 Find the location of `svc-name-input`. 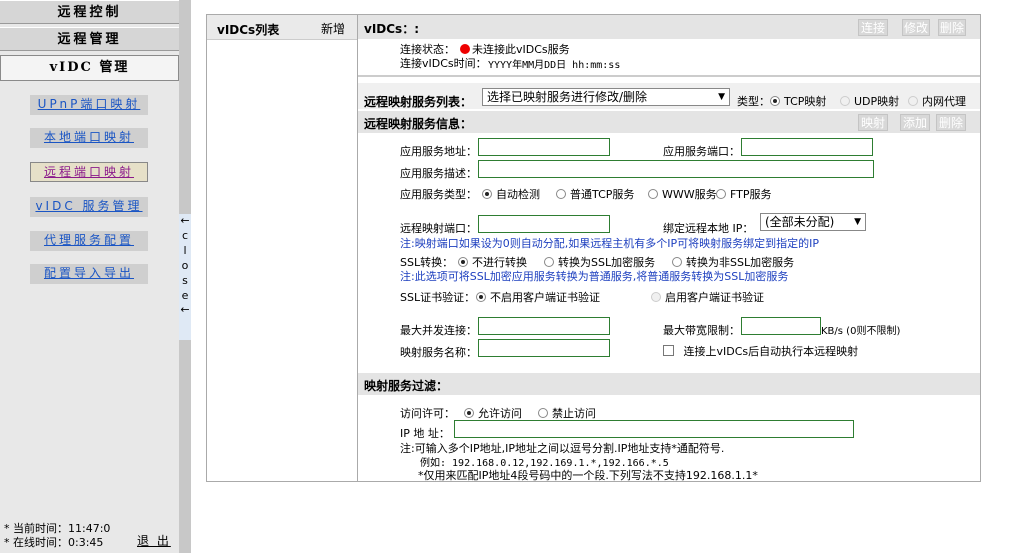

svc-name-input is located at coordinates (544, 348).